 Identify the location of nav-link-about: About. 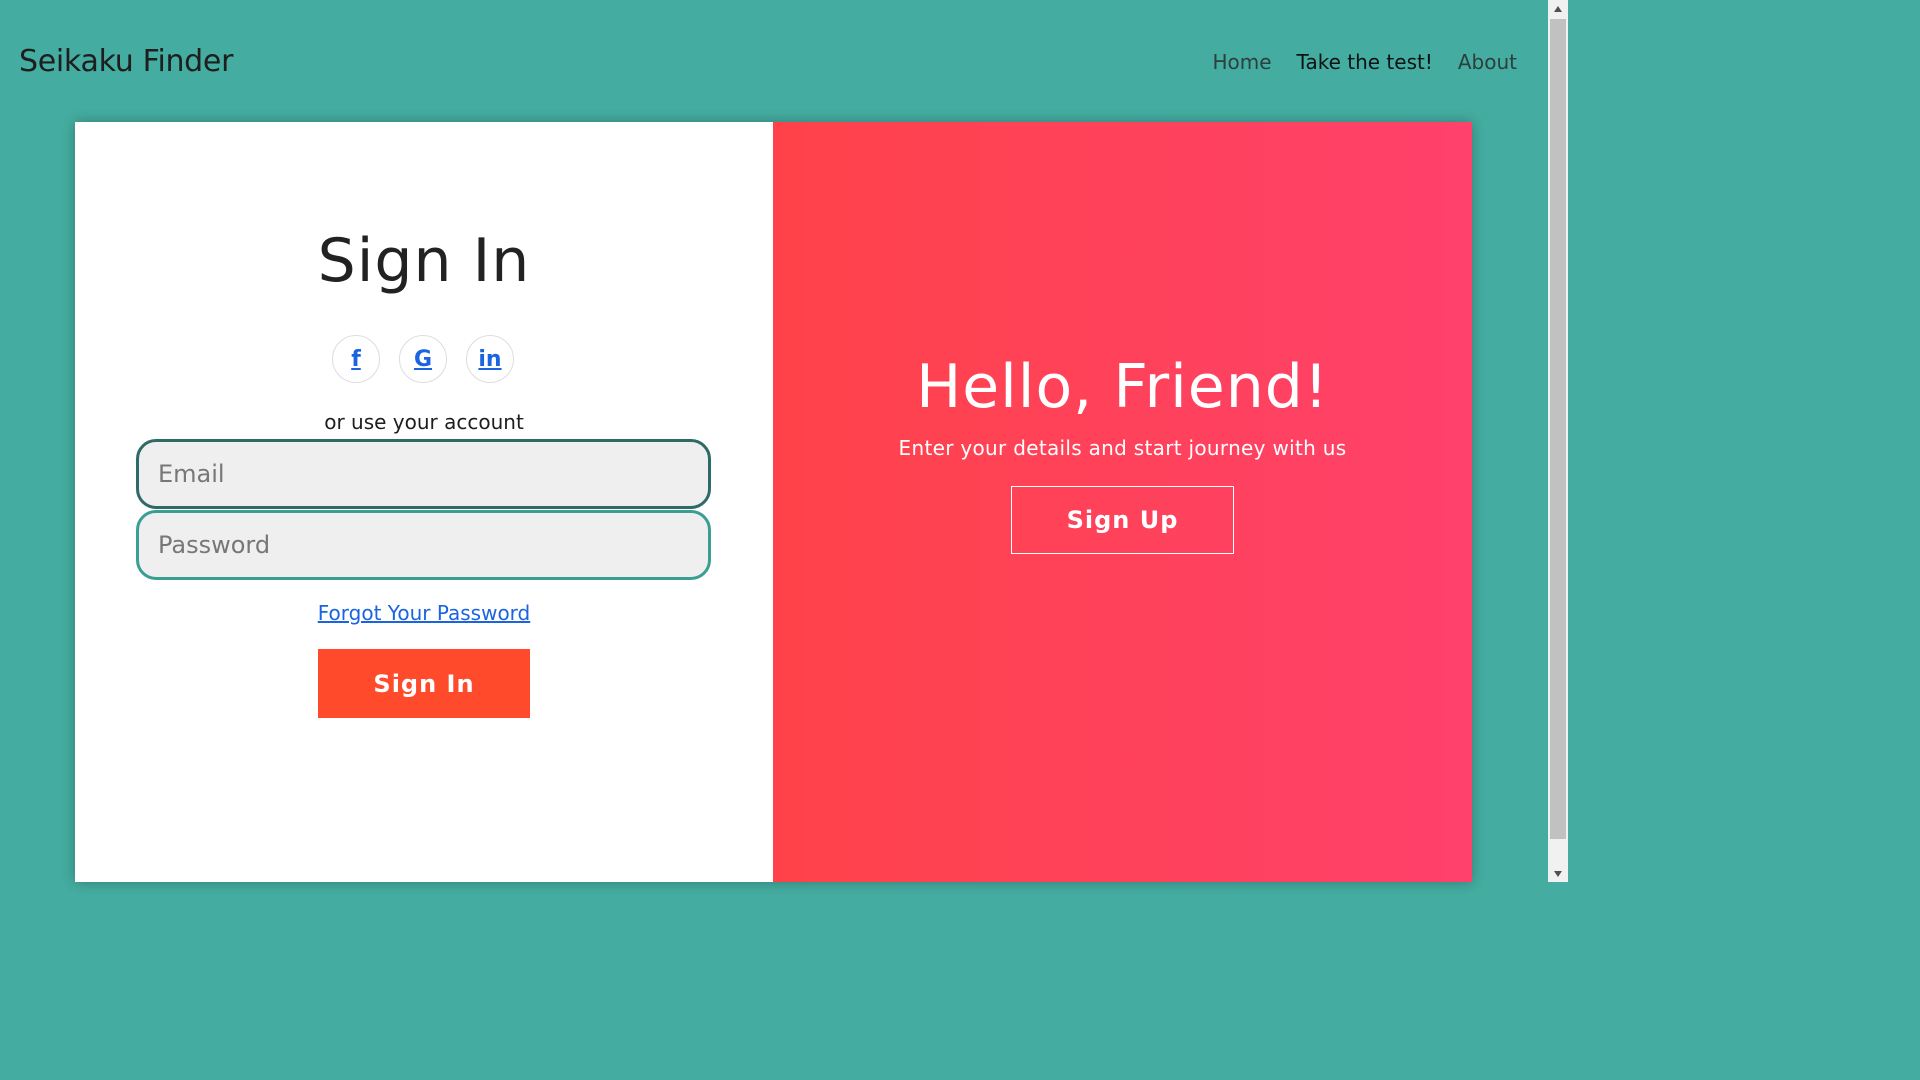
(1487, 62).